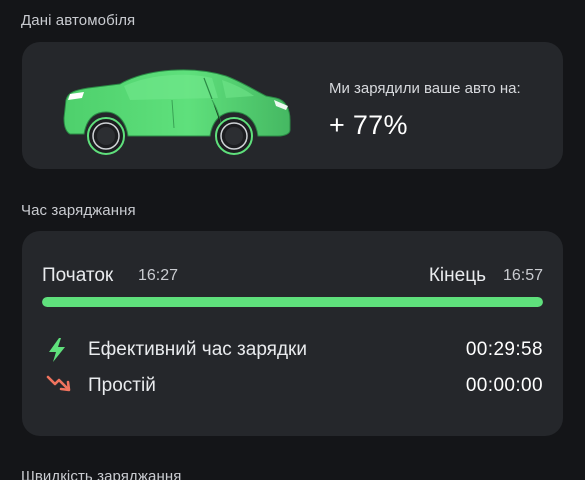 This screenshot has width=585, height=480. I want to click on trend-down-icon, so click(58, 385).